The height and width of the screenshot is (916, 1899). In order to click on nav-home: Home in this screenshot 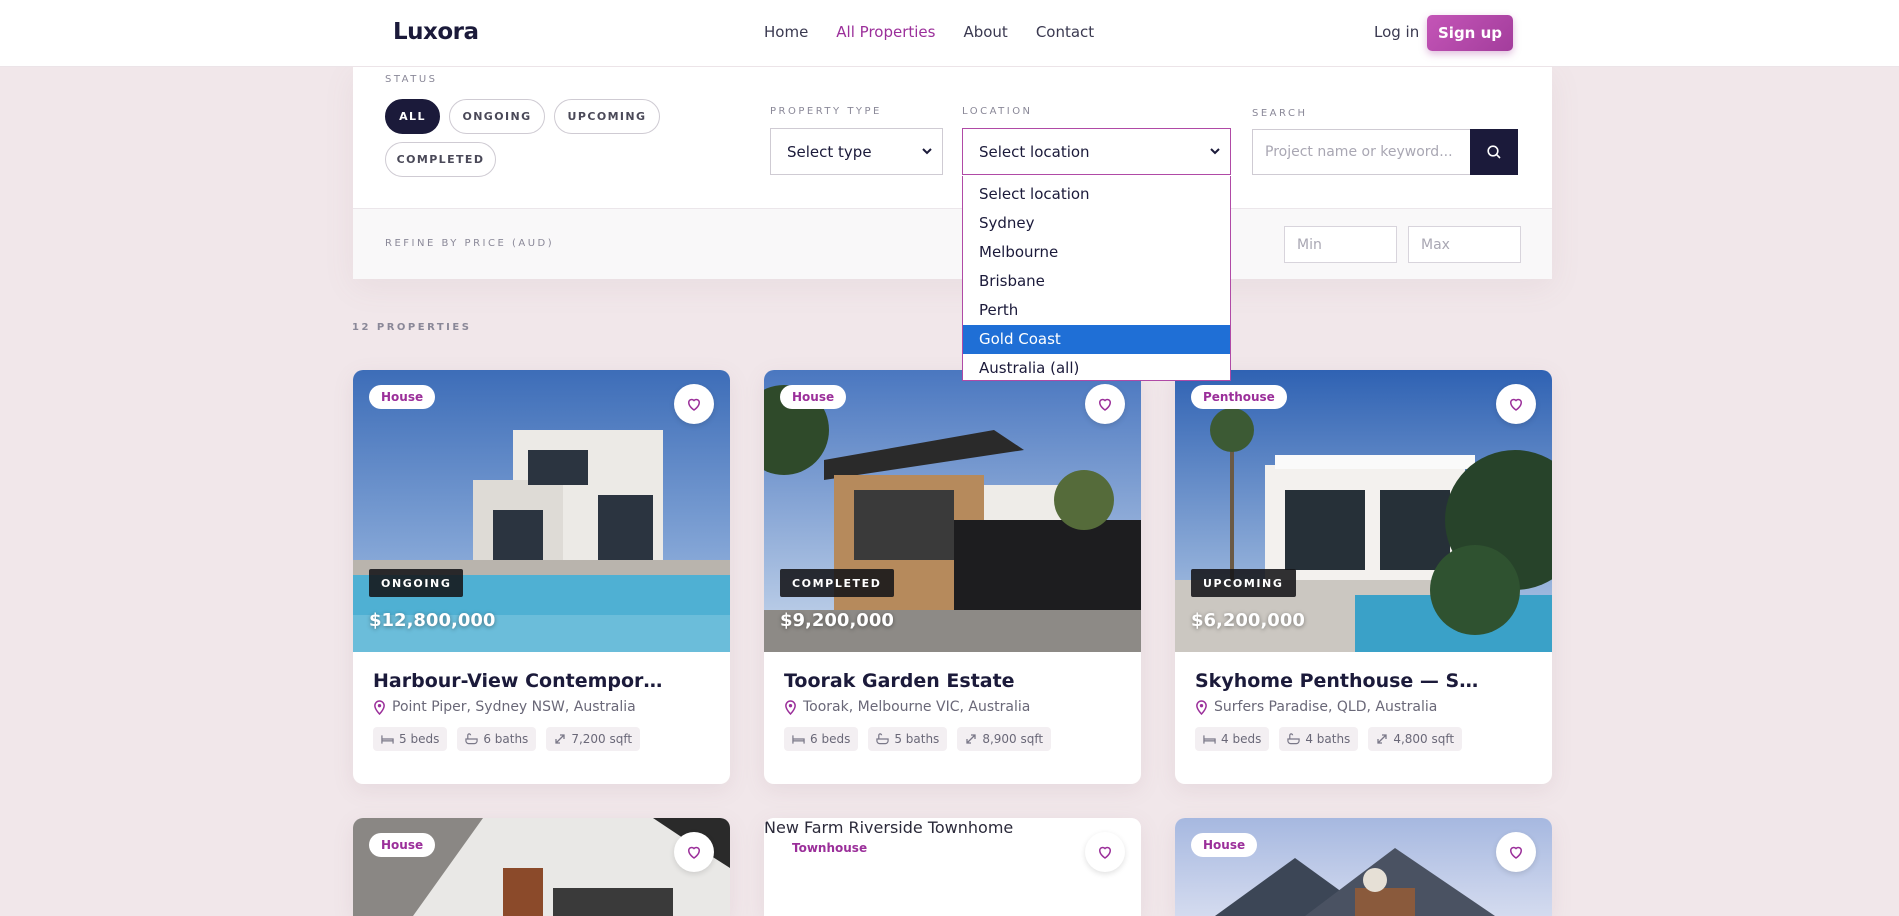, I will do `click(786, 32)`.